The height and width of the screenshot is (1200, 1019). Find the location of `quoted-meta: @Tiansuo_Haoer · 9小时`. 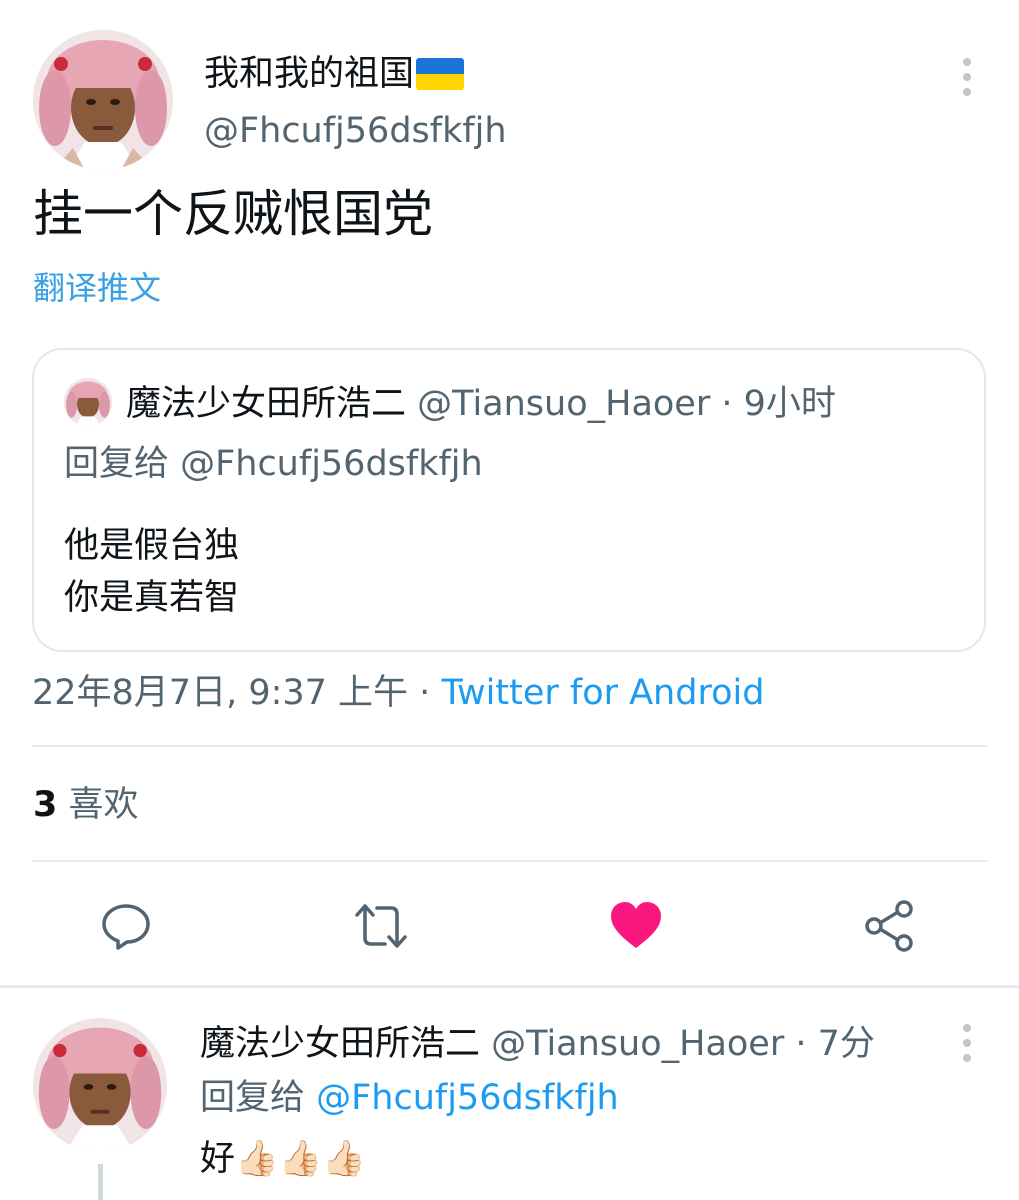

quoted-meta: @Tiansuo_Haoer · 9小时 is located at coordinates (621, 404).